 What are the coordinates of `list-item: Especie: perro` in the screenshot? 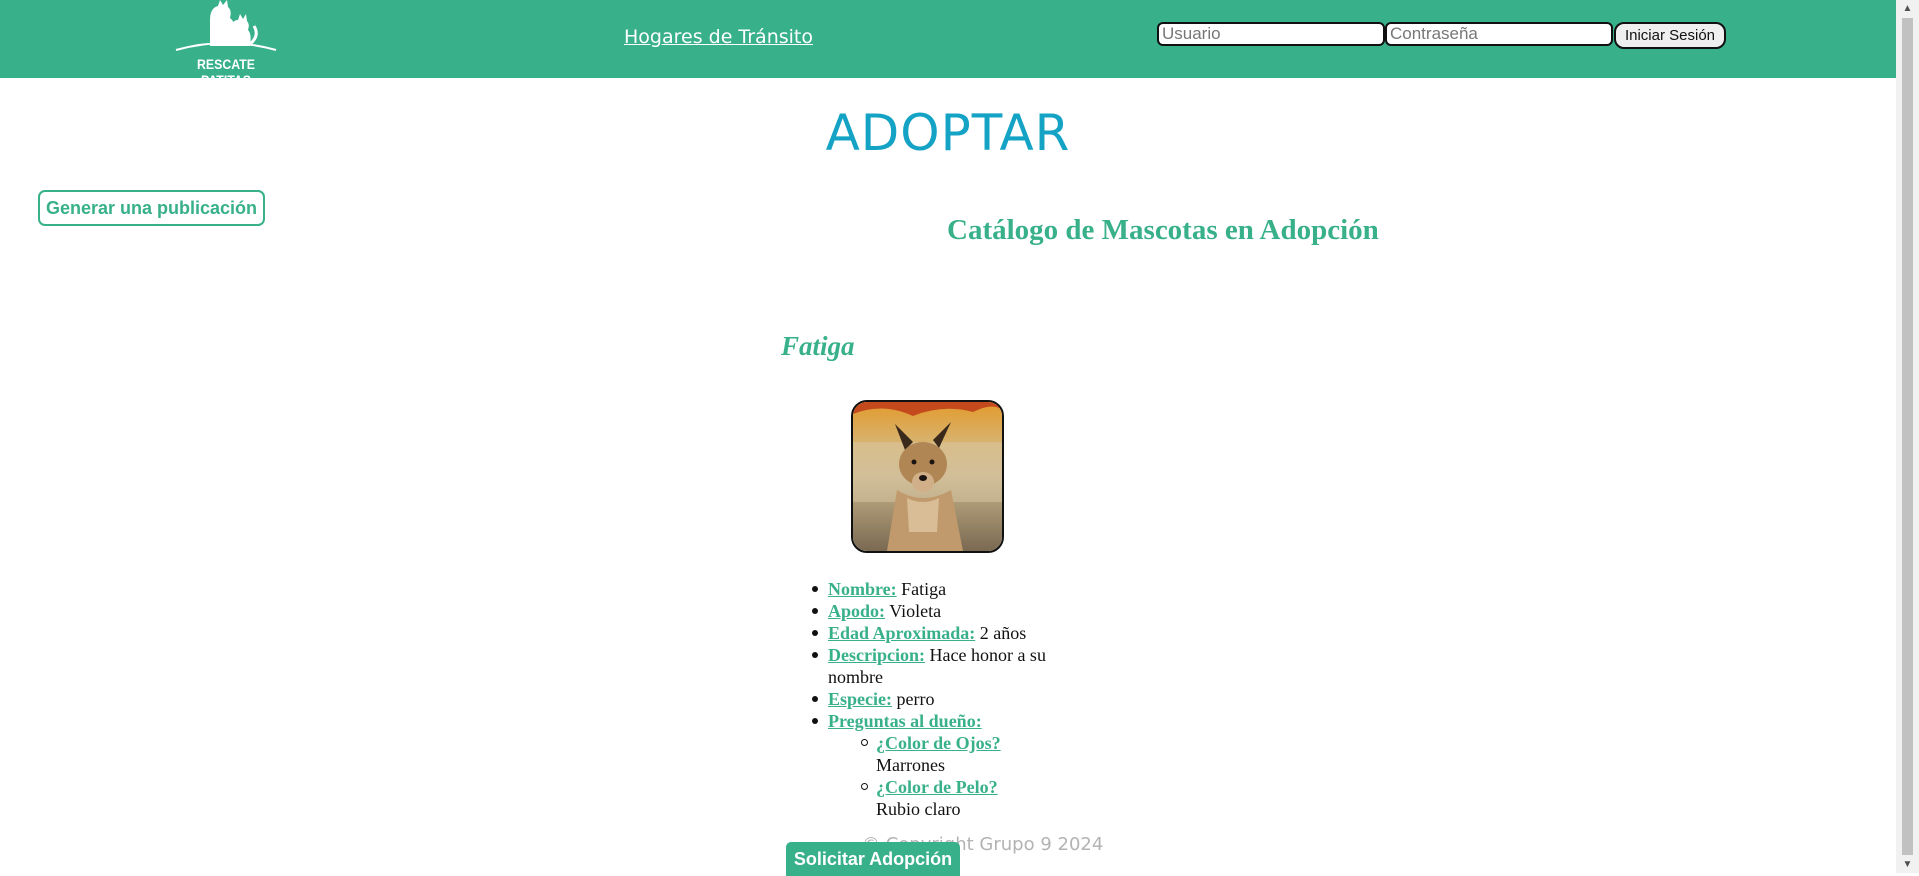 It's located at (936, 699).